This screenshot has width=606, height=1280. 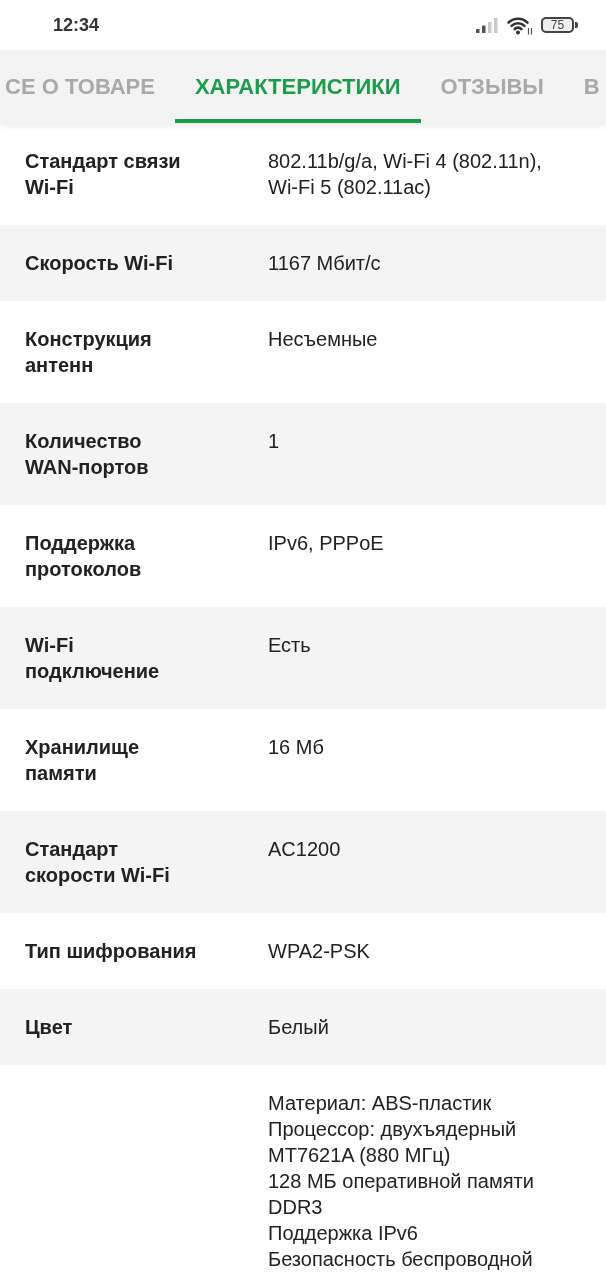 I want to click on spec-value: 128 МБ оперативной памяти DDR3, so click(x=401, y=1194).